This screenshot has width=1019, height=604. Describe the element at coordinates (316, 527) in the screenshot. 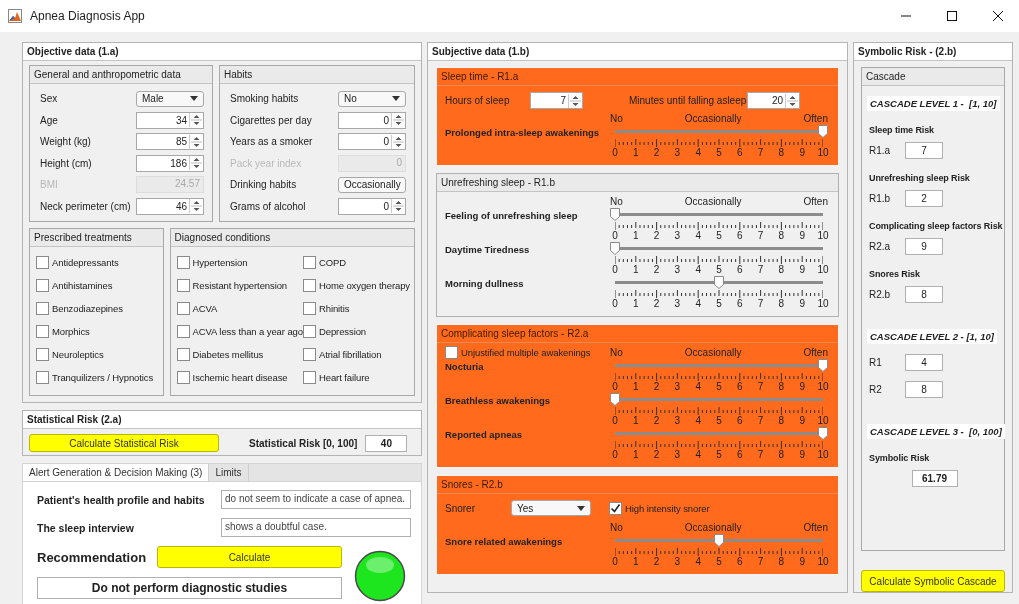

I see `text-field: shows a doubtful case.` at that location.